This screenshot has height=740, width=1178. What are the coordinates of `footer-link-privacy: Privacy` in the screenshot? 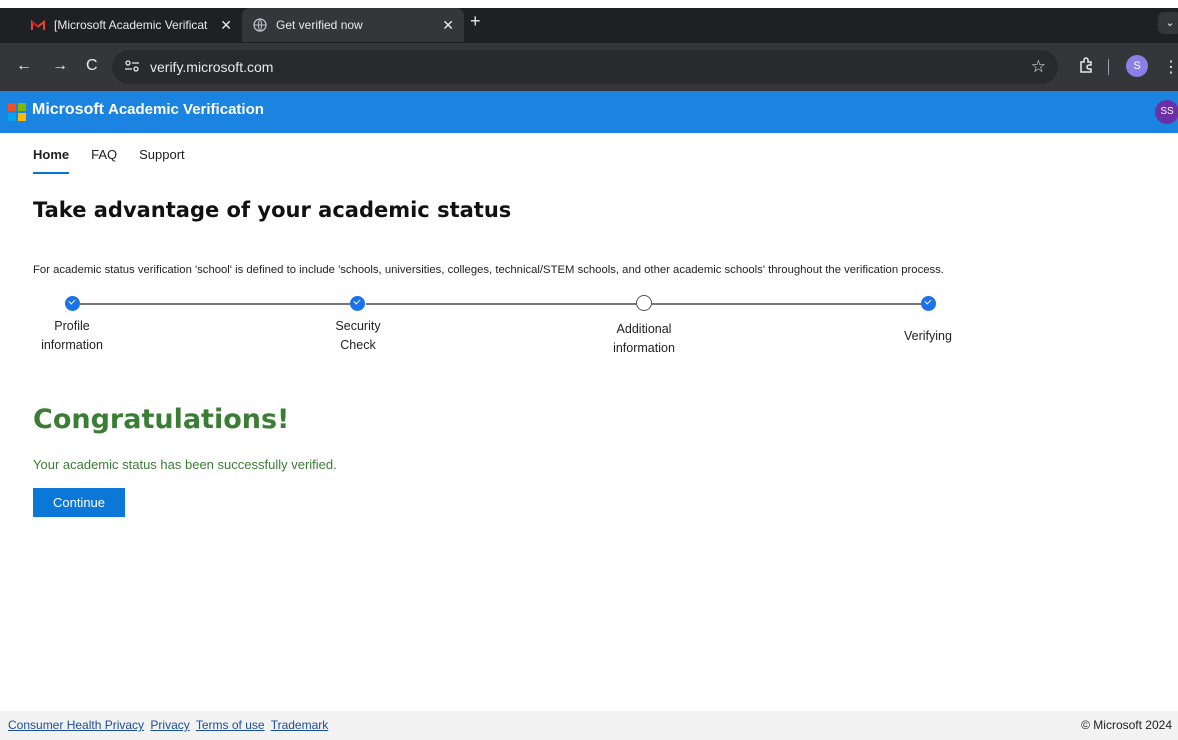 It's located at (169, 725).